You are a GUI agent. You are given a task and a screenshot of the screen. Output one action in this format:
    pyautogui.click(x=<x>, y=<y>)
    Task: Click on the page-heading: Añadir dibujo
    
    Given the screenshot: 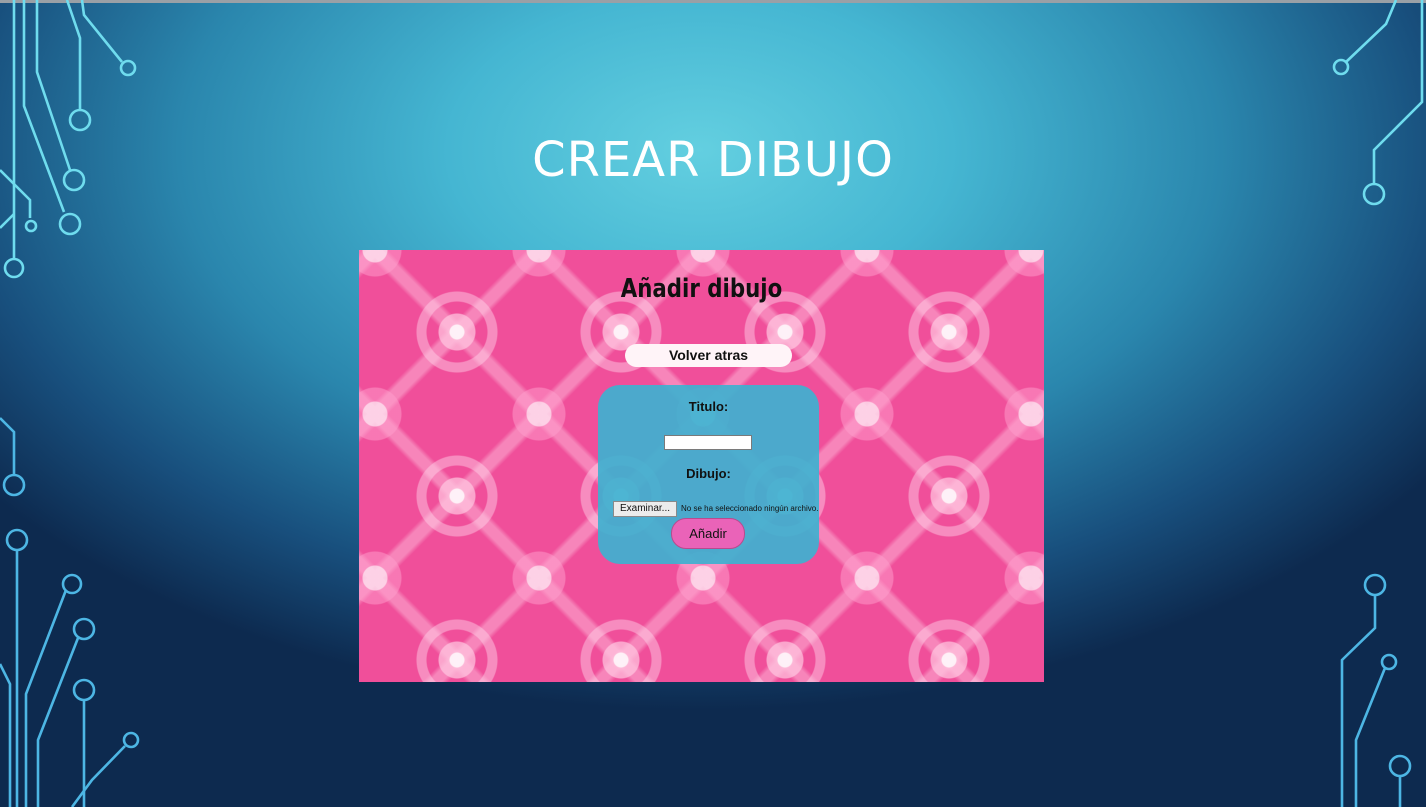 What is the action you would take?
    pyautogui.click(x=701, y=289)
    